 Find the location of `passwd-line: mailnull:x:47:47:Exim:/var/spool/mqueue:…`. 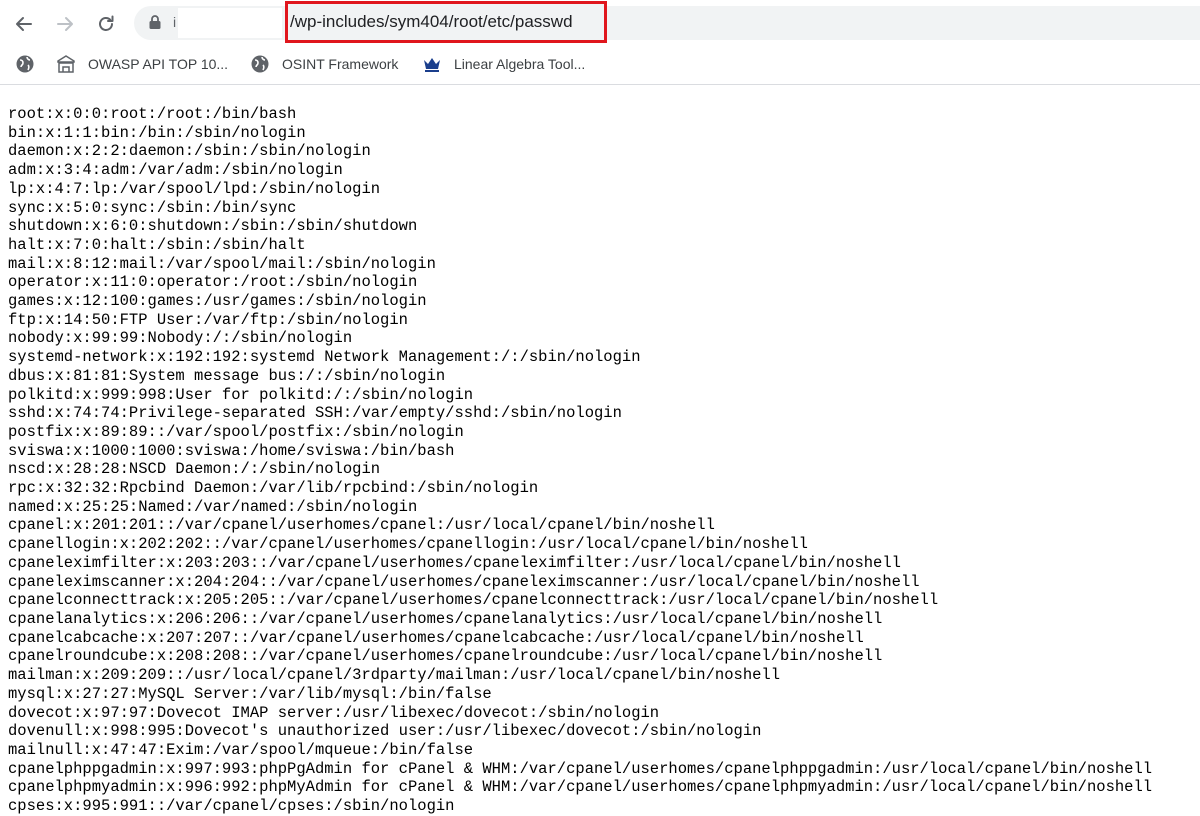

passwd-line: mailnull:x:47:47:Exim:/var/spool/mqueue:… is located at coordinates (241, 749).